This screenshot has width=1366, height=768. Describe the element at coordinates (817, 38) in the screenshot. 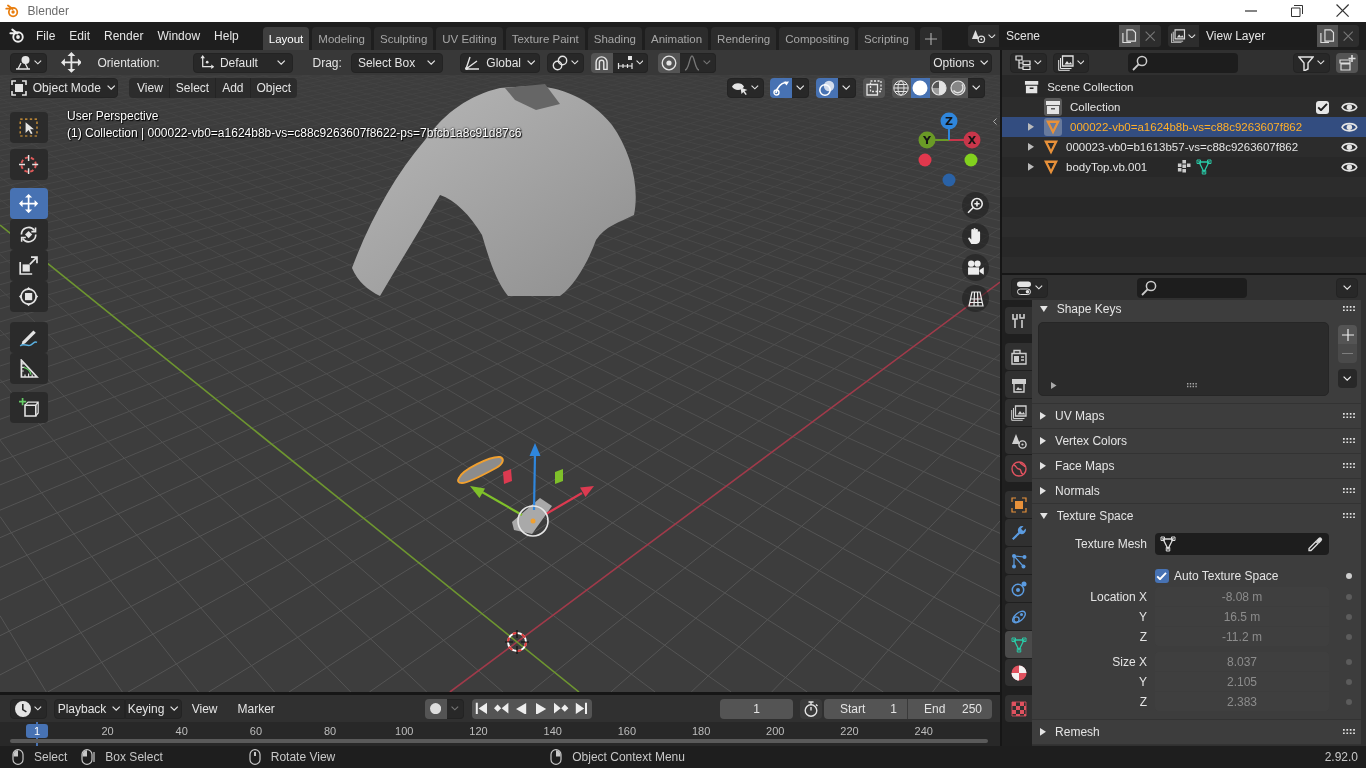

I see `workspace-tab: Compositing` at that location.